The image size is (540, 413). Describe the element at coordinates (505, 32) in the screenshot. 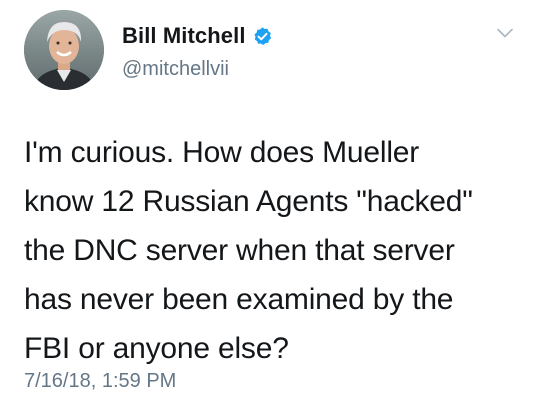

I see `chevron-down-icon` at that location.